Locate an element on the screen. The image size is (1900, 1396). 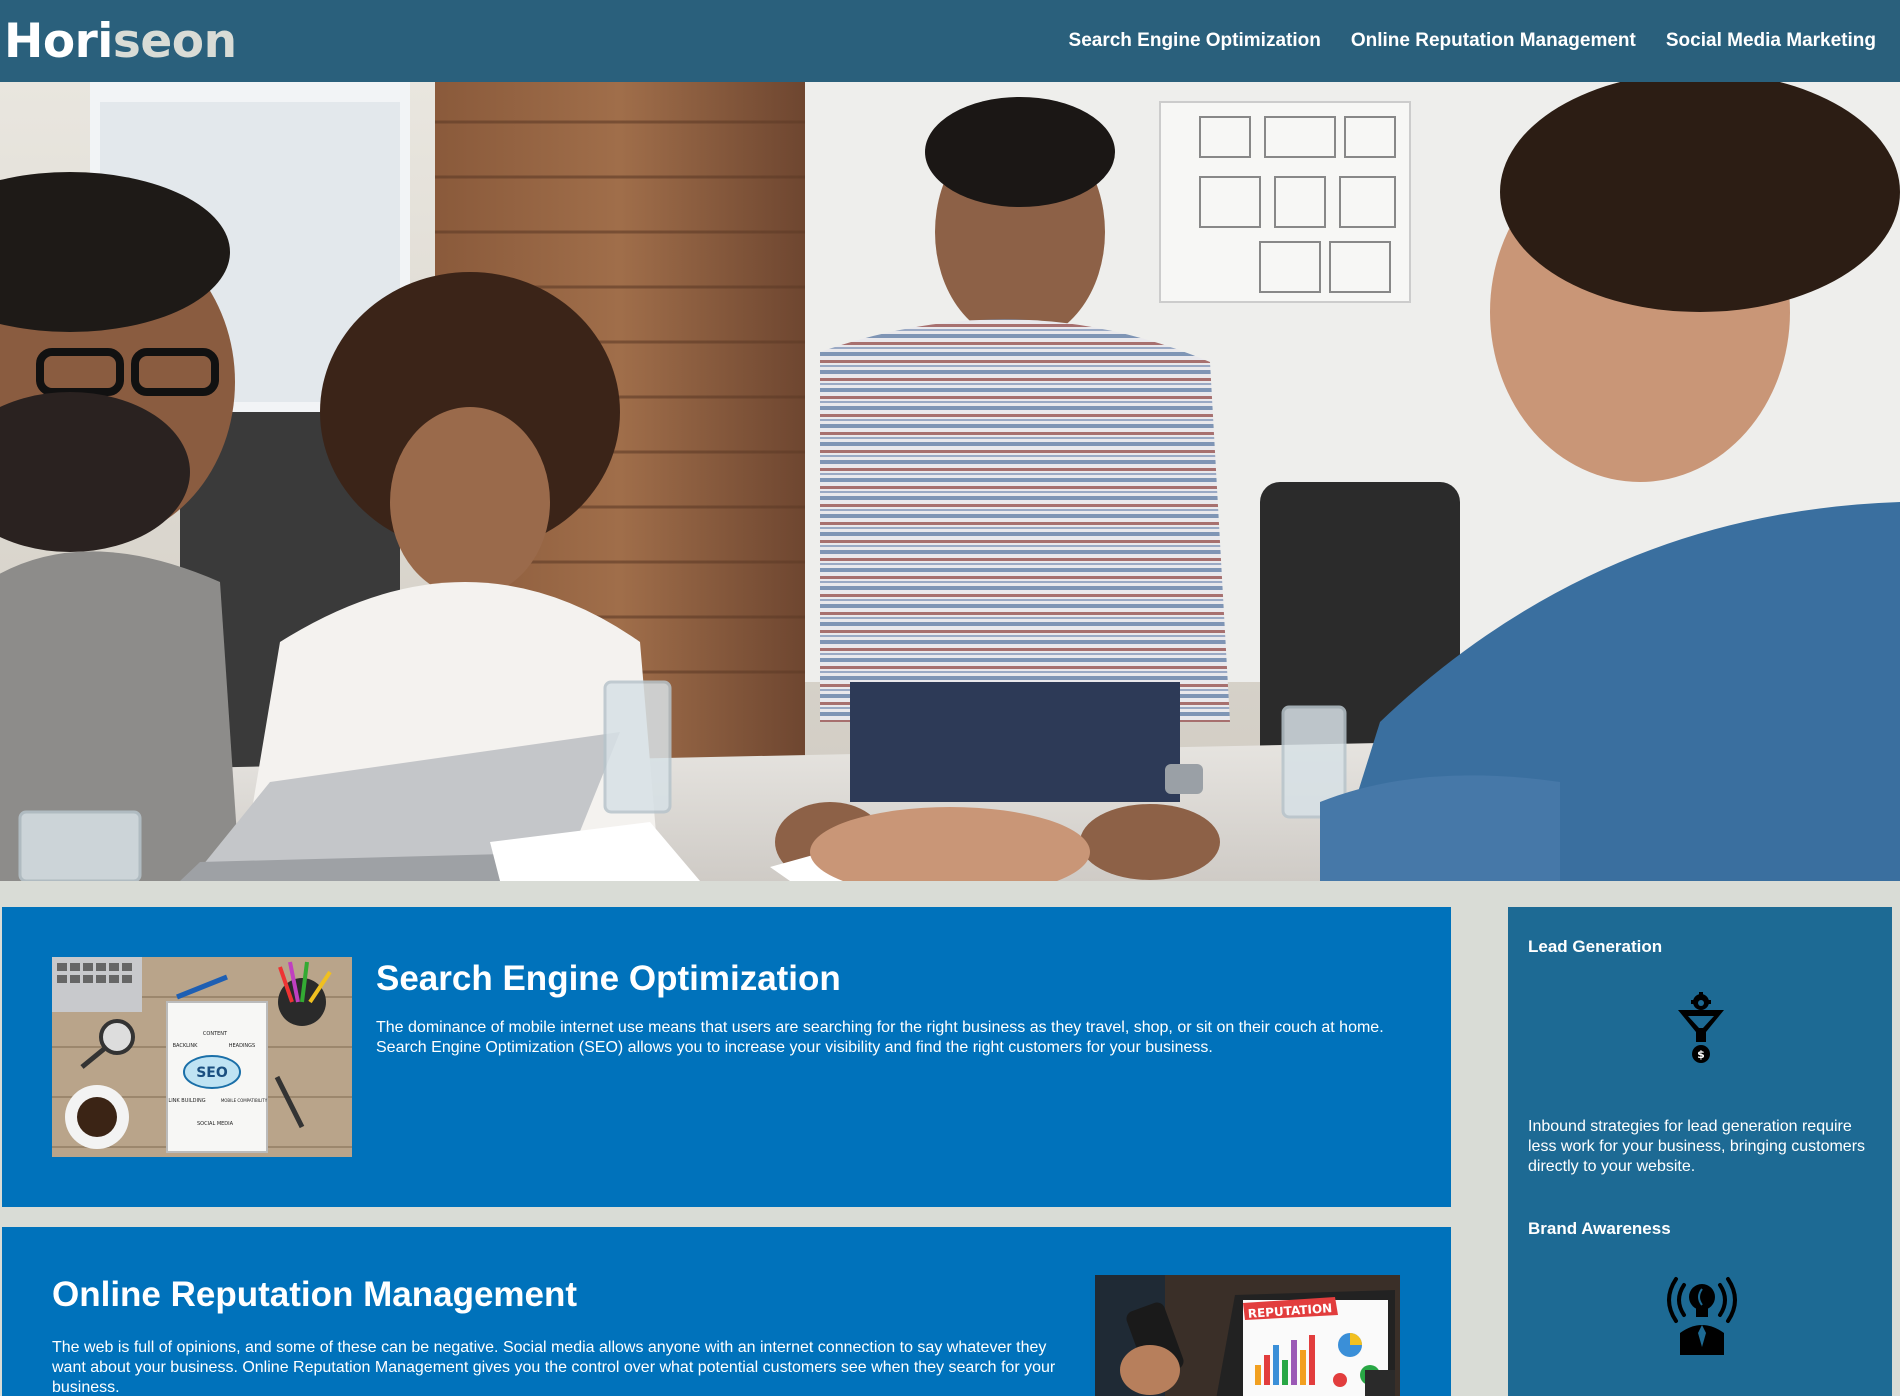
seo-image-word-headings: HEADINGS is located at coordinates (242, 1046).